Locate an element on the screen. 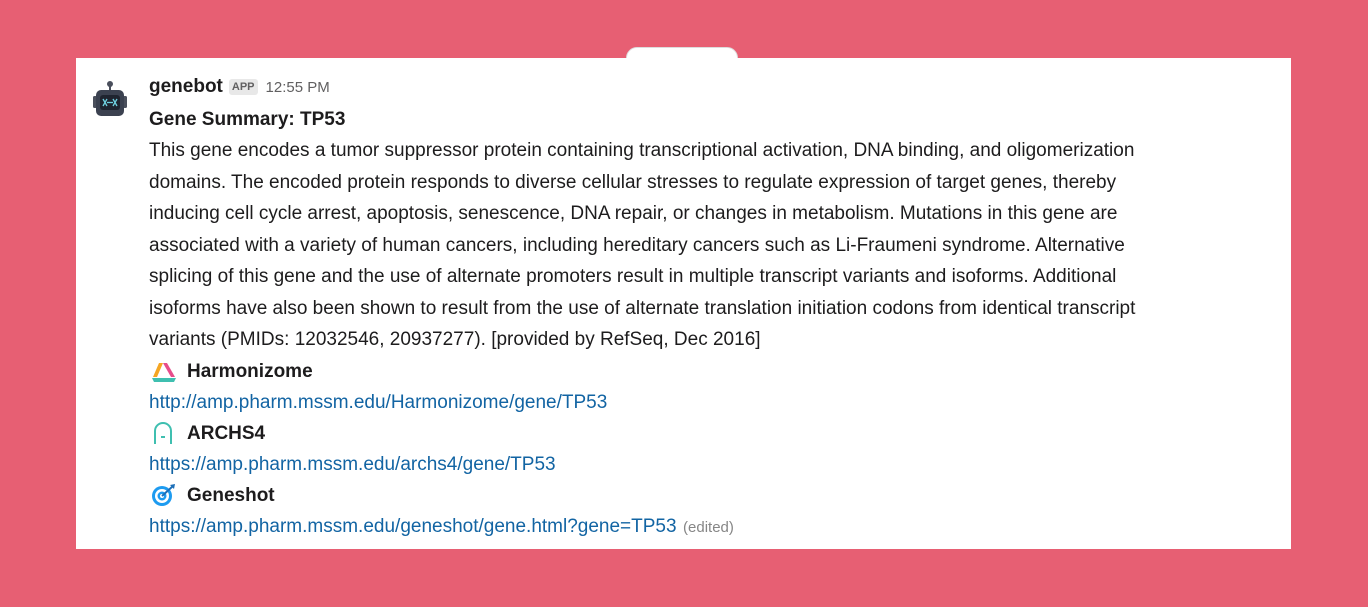 Image resolution: width=1368 pixels, height=607 pixels. resource-title-harmonizome: Harmonizome is located at coordinates (714, 371).